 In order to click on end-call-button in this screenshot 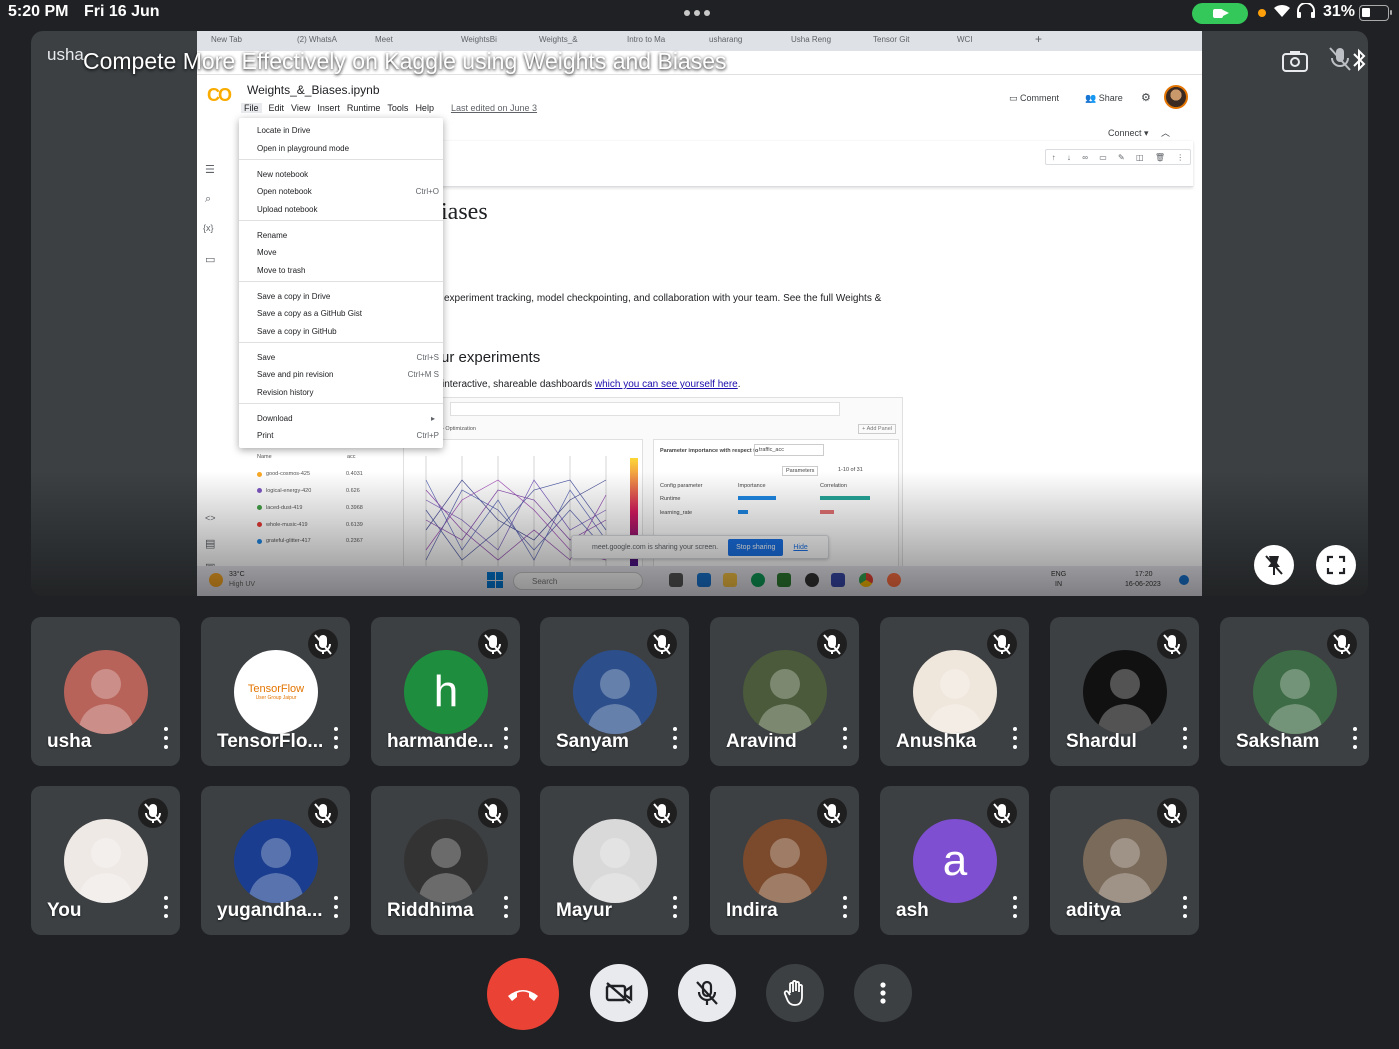, I will do `click(523, 994)`.